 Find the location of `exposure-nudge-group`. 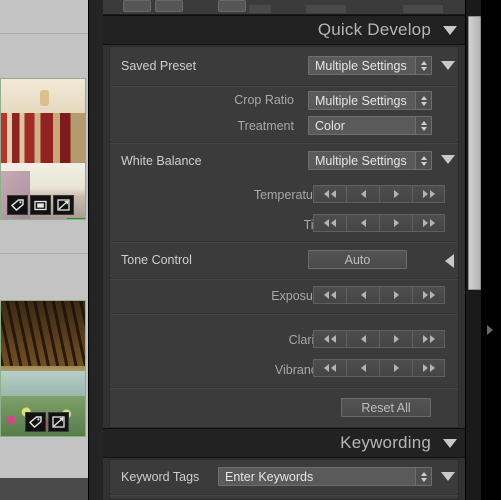

exposure-nudge-group is located at coordinates (379, 295).